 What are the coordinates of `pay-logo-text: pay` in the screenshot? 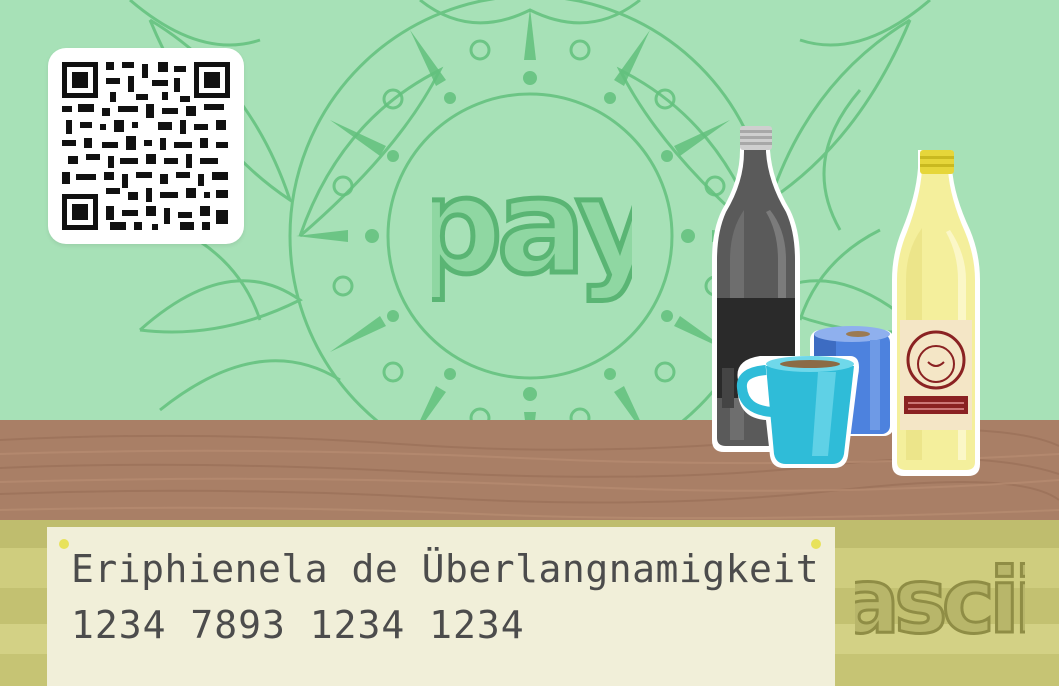 It's located at (532, 232).